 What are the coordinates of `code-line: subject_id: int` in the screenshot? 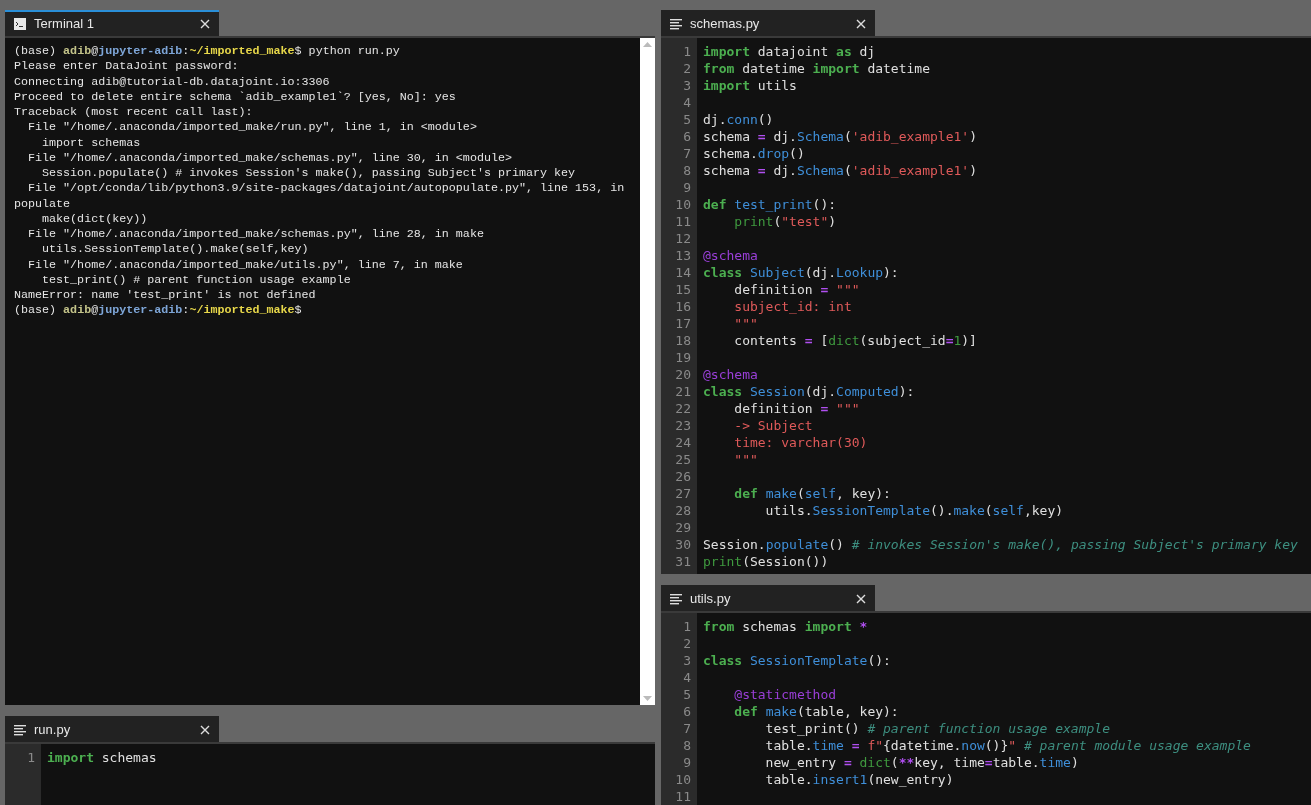 It's located at (792, 306).